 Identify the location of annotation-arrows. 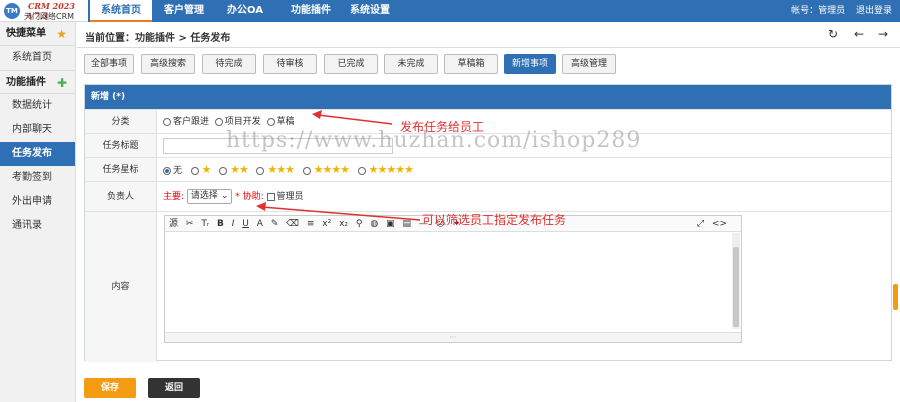
(338, 165).